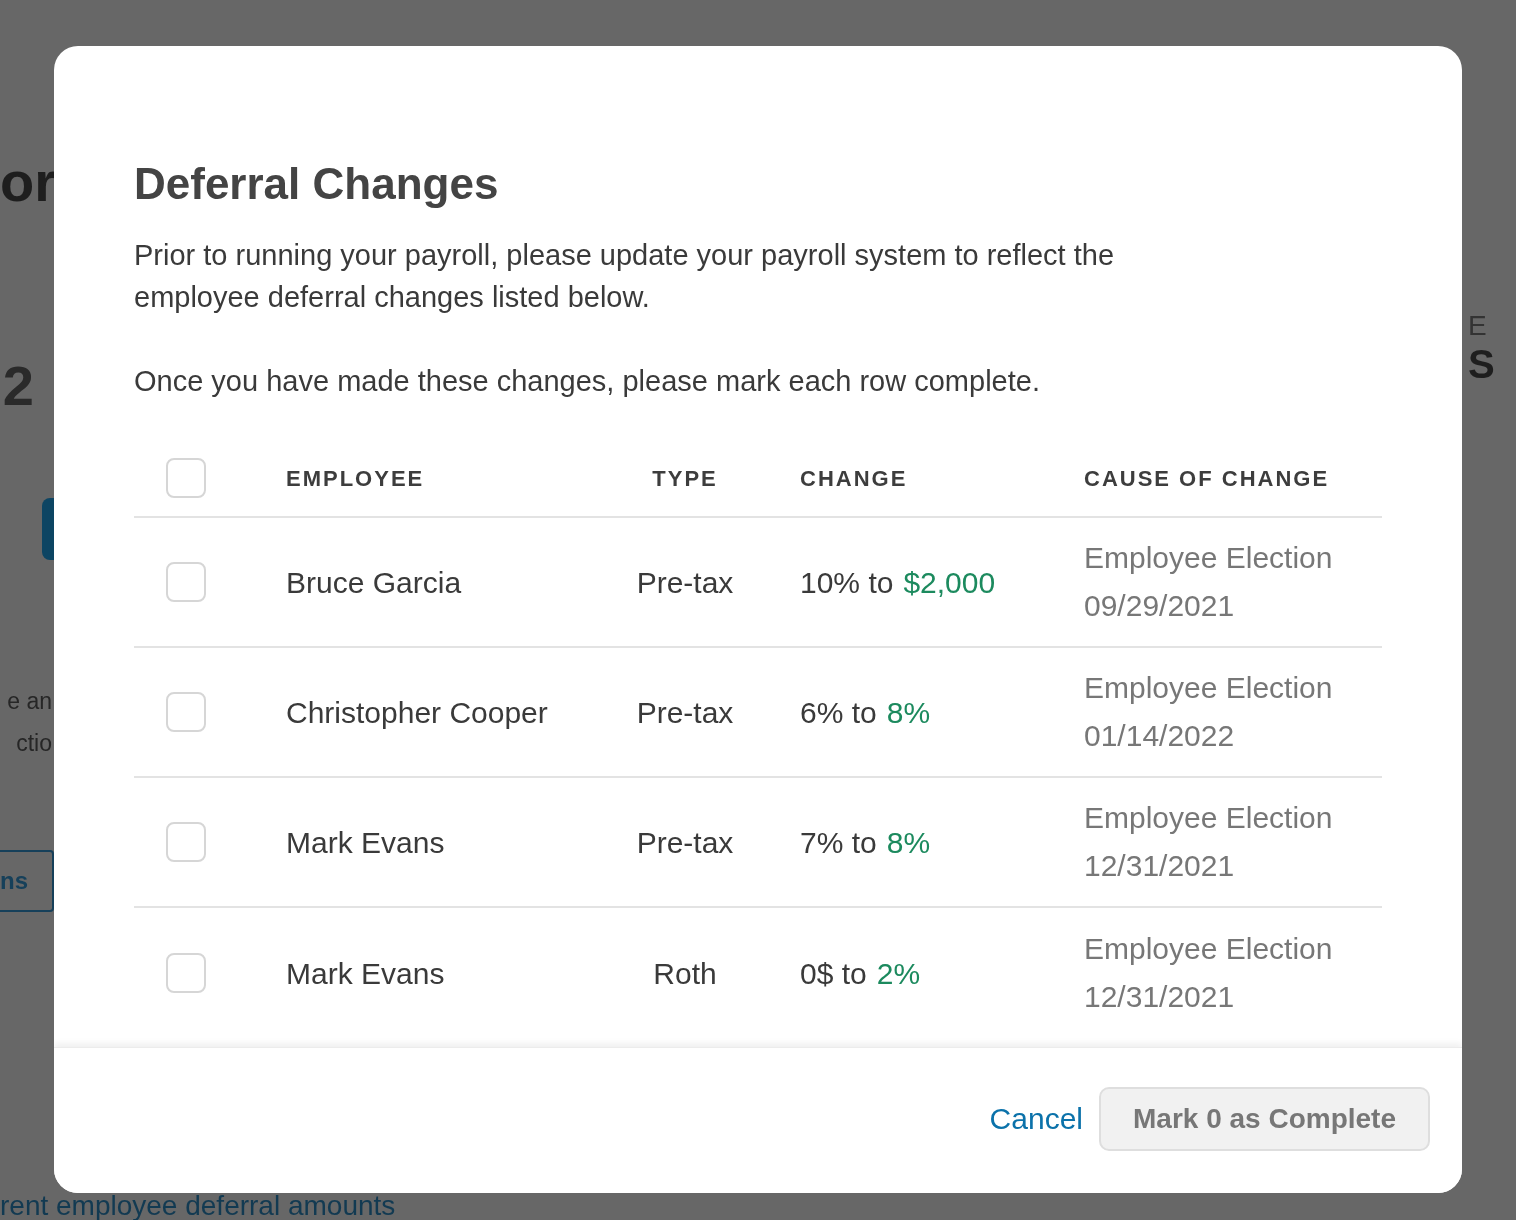 This screenshot has width=1516, height=1220. What do you see at coordinates (838, 712) in the screenshot?
I see `old-deferral: 6% to` at bounding box center [838, 712].